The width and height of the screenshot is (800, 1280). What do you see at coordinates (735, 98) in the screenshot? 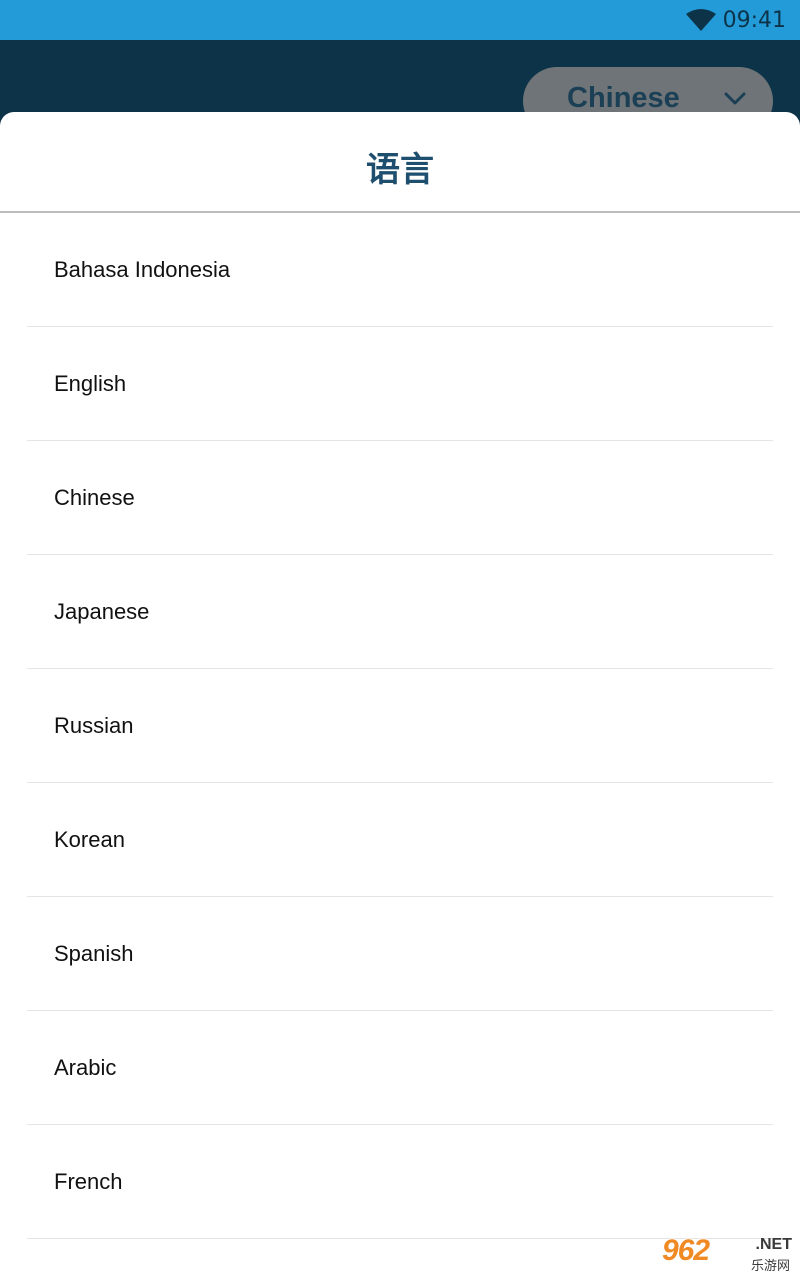
I see `chevron-down-icon` at bounding box center [735, 98].